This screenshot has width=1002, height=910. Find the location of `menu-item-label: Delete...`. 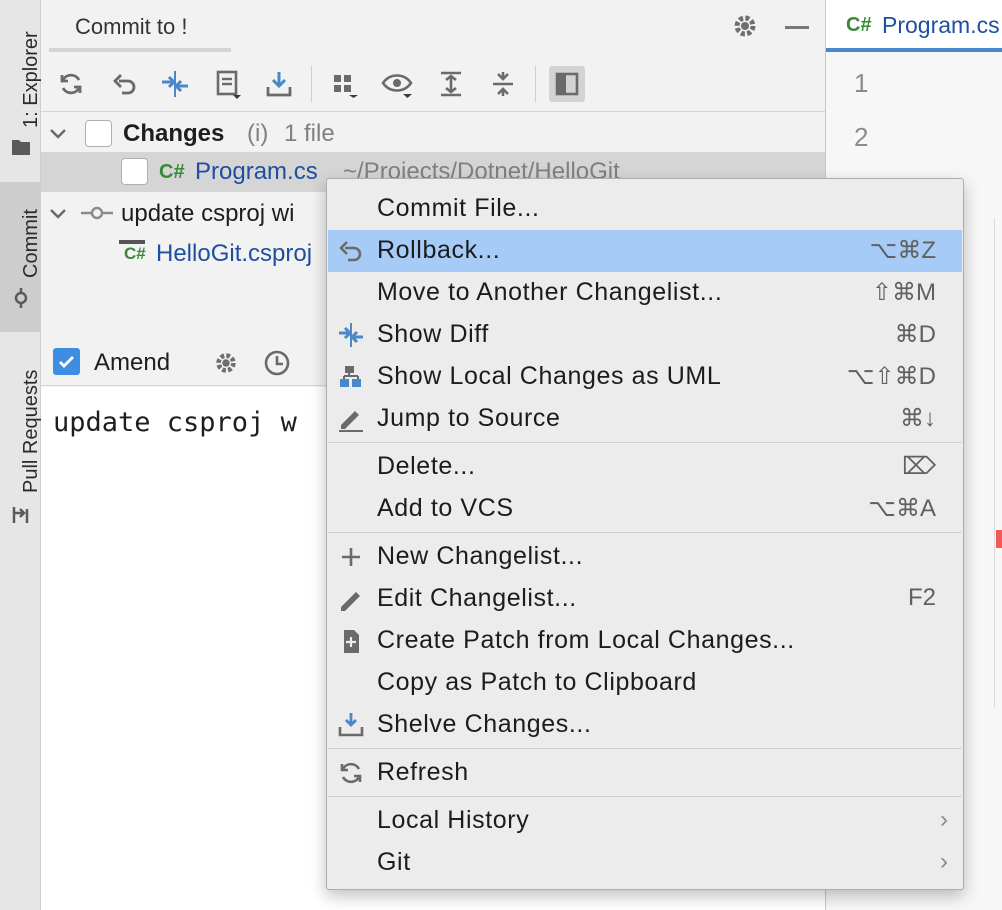

menu-item-label: Delete... is located at coordinates (426, 466).